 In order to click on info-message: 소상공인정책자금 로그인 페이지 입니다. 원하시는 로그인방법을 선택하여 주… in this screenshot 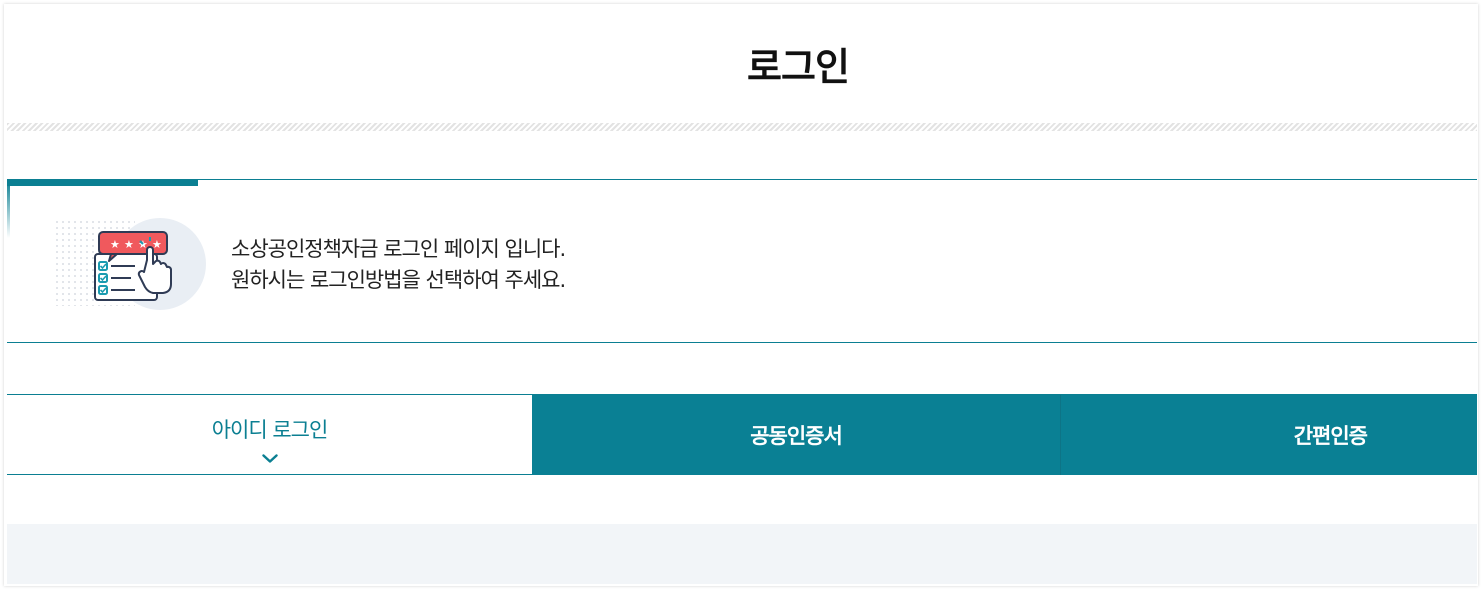, I will do `click(398, 265)`.